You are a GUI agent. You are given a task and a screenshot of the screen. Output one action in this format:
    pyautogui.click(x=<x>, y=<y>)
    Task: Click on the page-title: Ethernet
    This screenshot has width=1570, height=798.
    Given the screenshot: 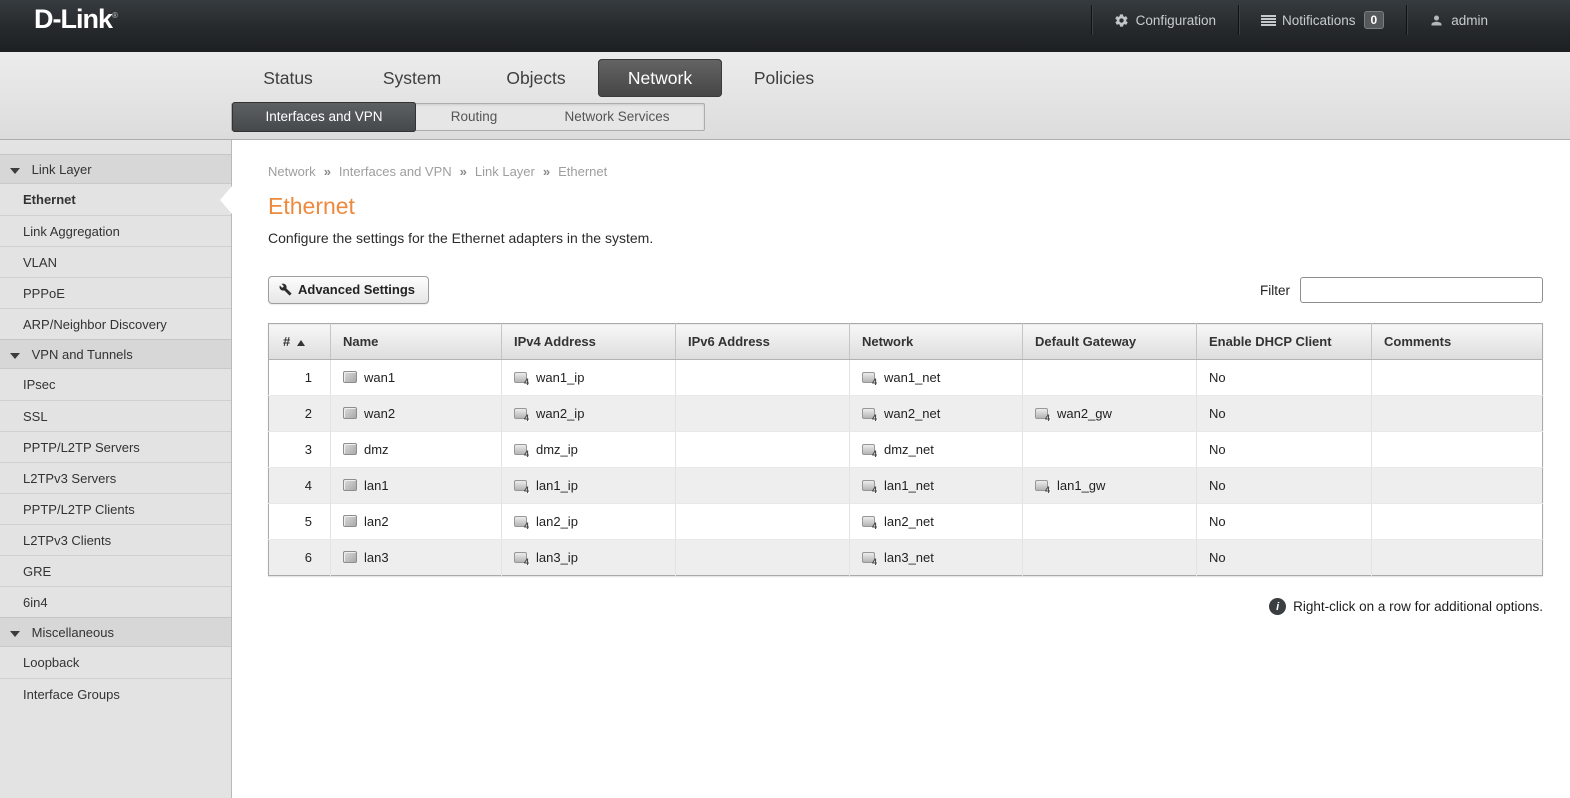 What is the action you would take?
    pyautogui.click(x=311, y=206)
    